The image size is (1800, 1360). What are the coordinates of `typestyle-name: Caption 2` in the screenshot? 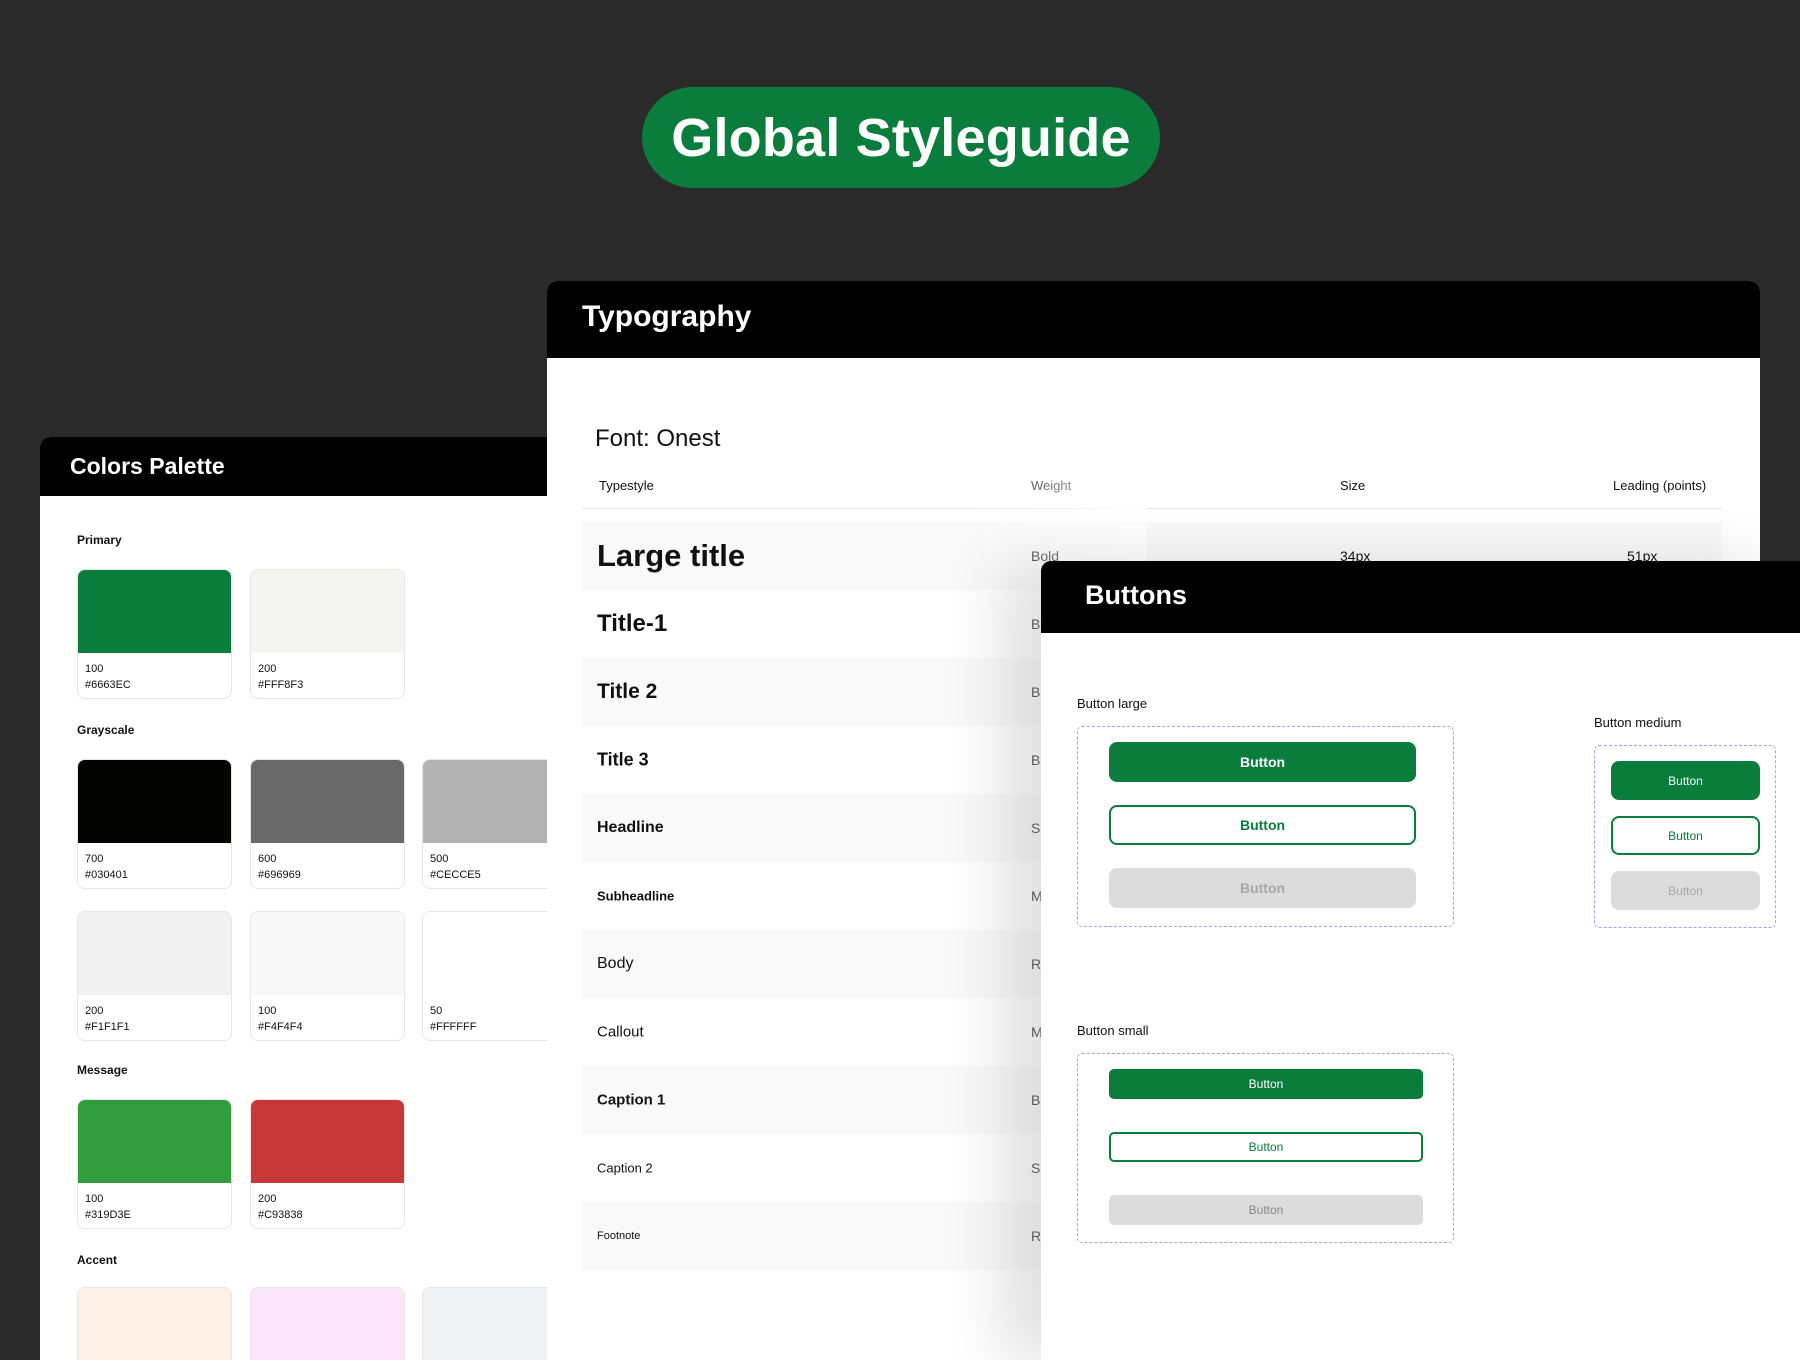 It's located at (625, 1168).